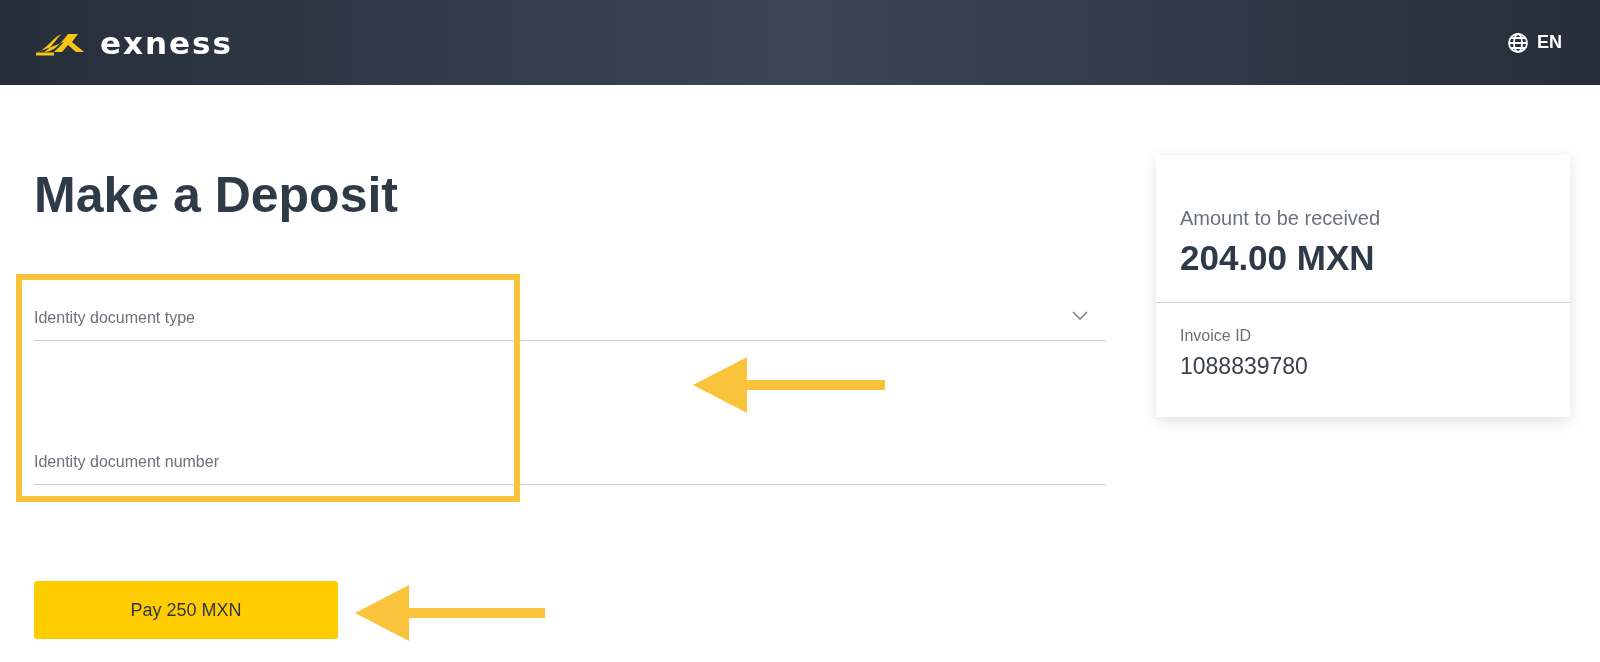 This screenshot has height=662, width=1600. What do you see at coordinates (186, 610) in the screenshot?
I see `pay-button: Pay 250 MXN` at bounding box center [186, 610].